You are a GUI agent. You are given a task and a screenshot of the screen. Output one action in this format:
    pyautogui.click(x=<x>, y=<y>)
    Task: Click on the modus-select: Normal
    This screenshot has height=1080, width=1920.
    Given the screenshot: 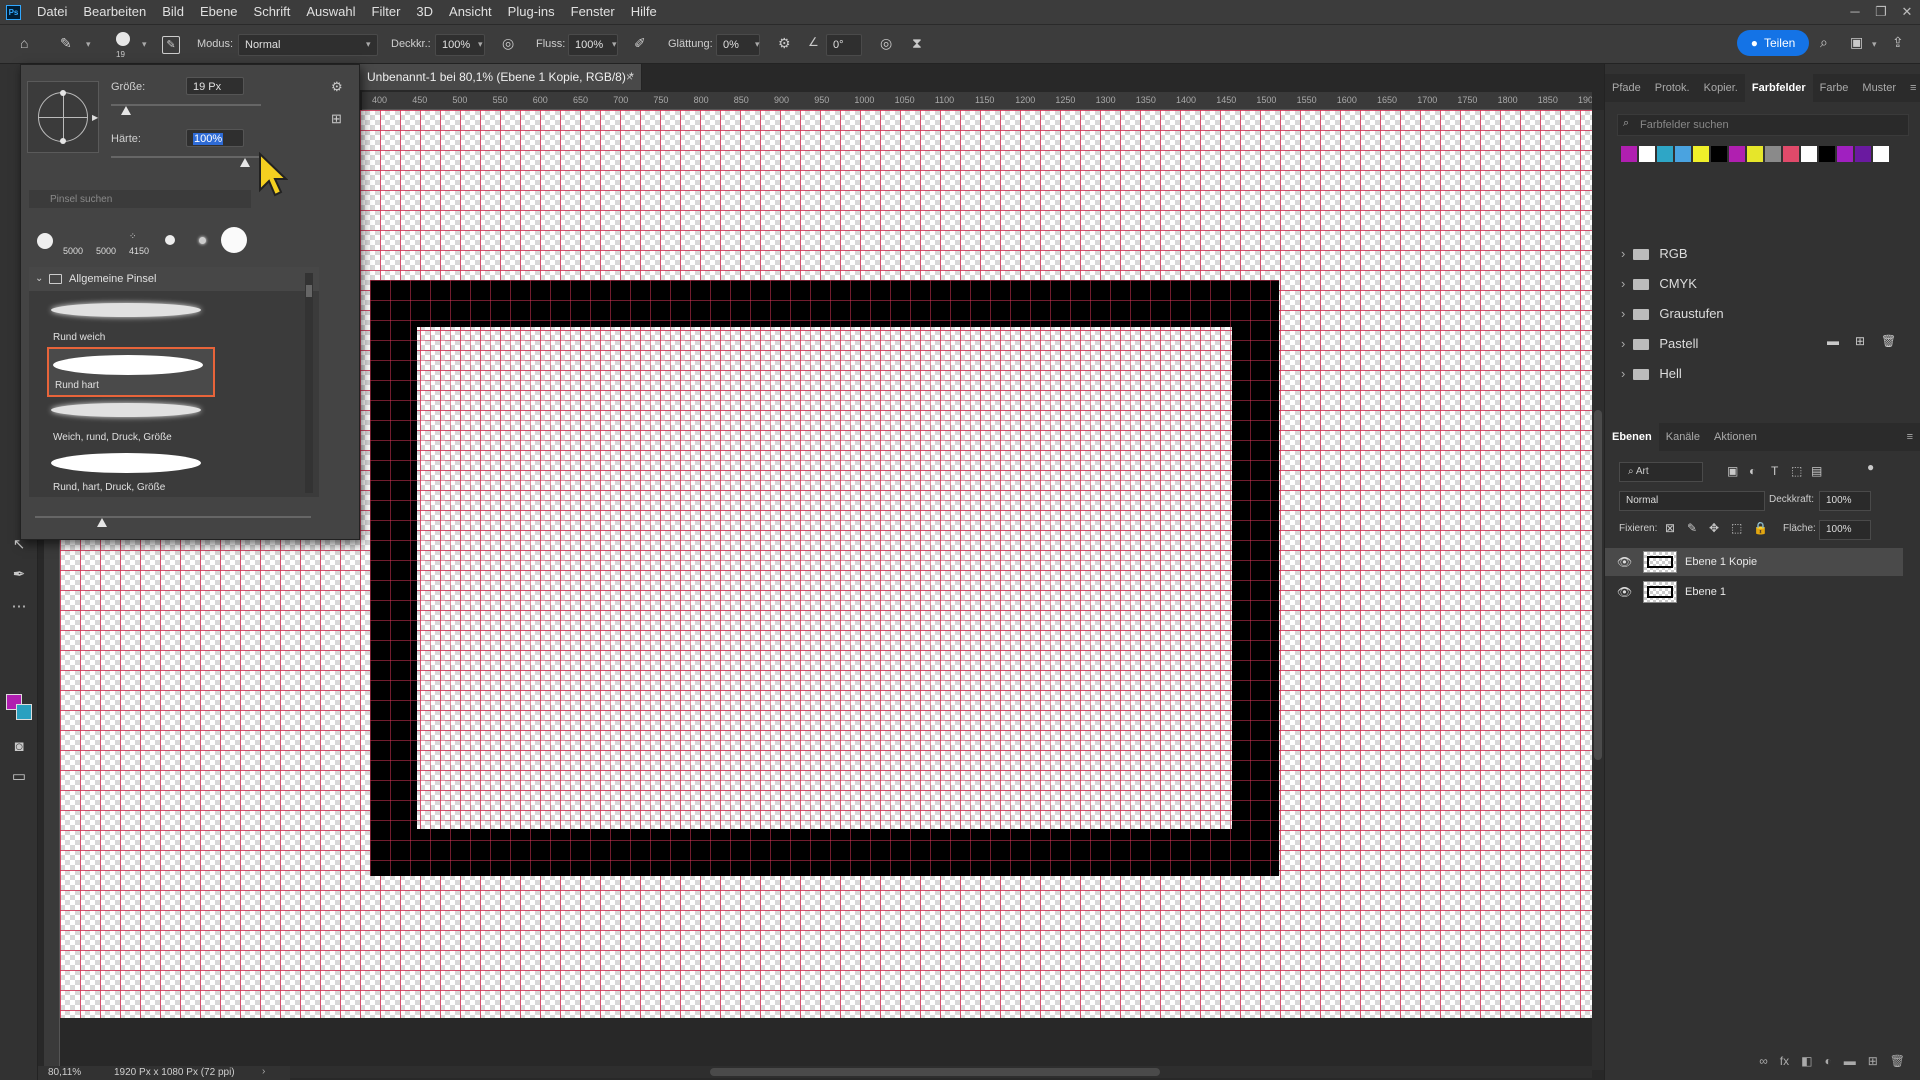 What is the action you would take?
    pyautogui.click(x=308, y=45)
    